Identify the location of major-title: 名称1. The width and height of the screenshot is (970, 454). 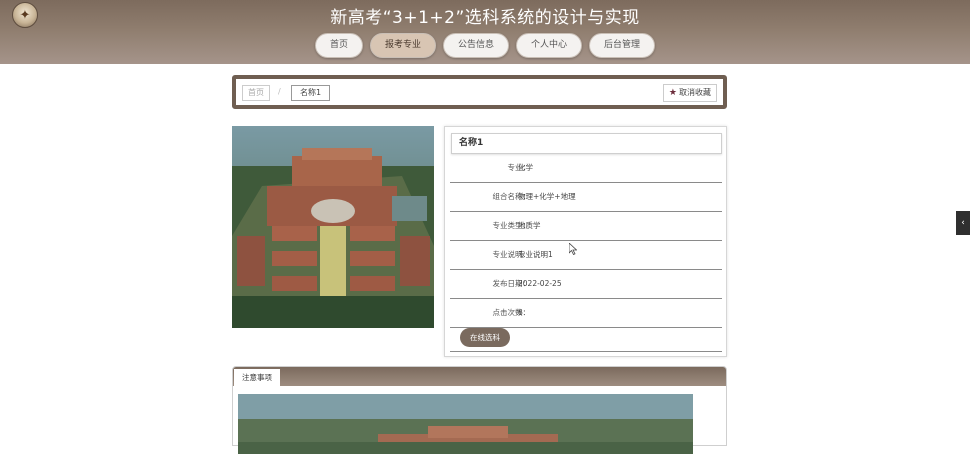
(586, 143).